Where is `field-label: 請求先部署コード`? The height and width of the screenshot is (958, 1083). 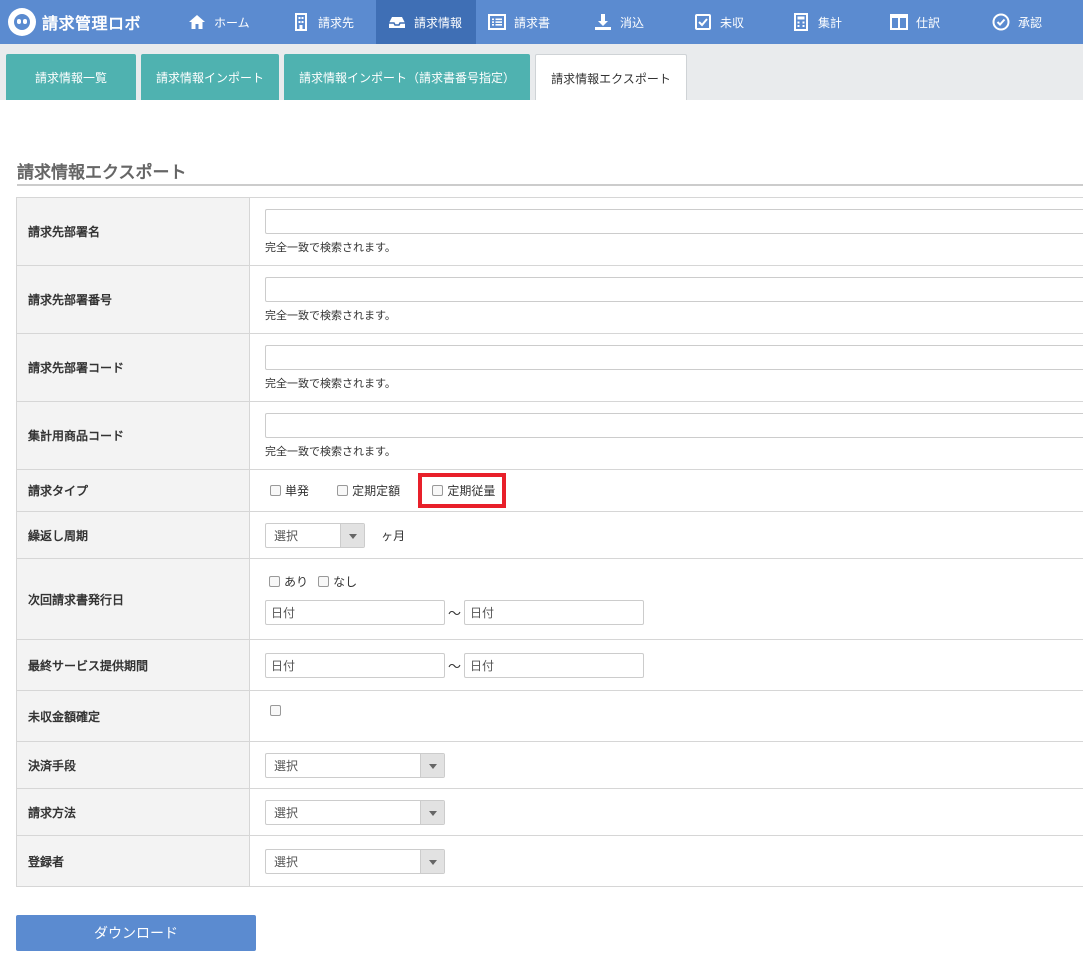
field-label: 請求先部署コード is located at coordinates (133, 367).